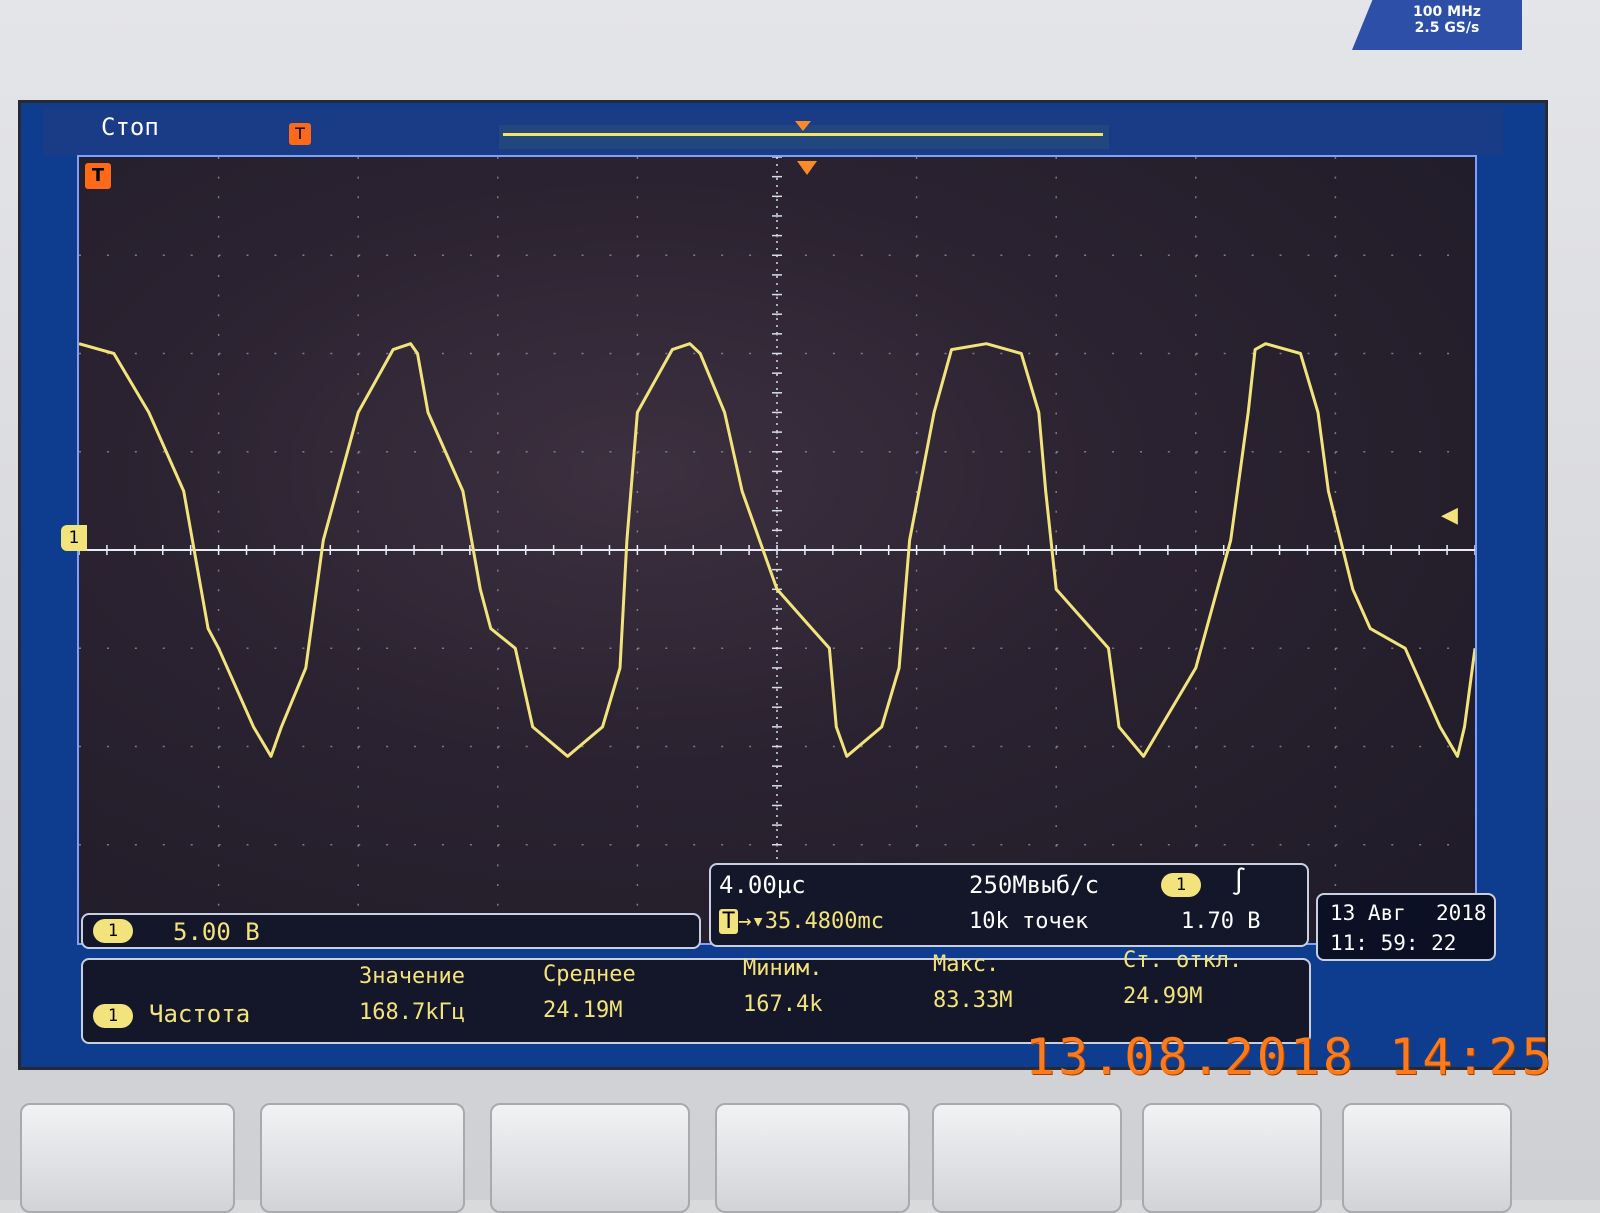 This screenshot has height=1213, width=1600. Describe the element at coordinates (113, 1016) in the screenshot. I see `measurement-channel-badge: 1` at that location.